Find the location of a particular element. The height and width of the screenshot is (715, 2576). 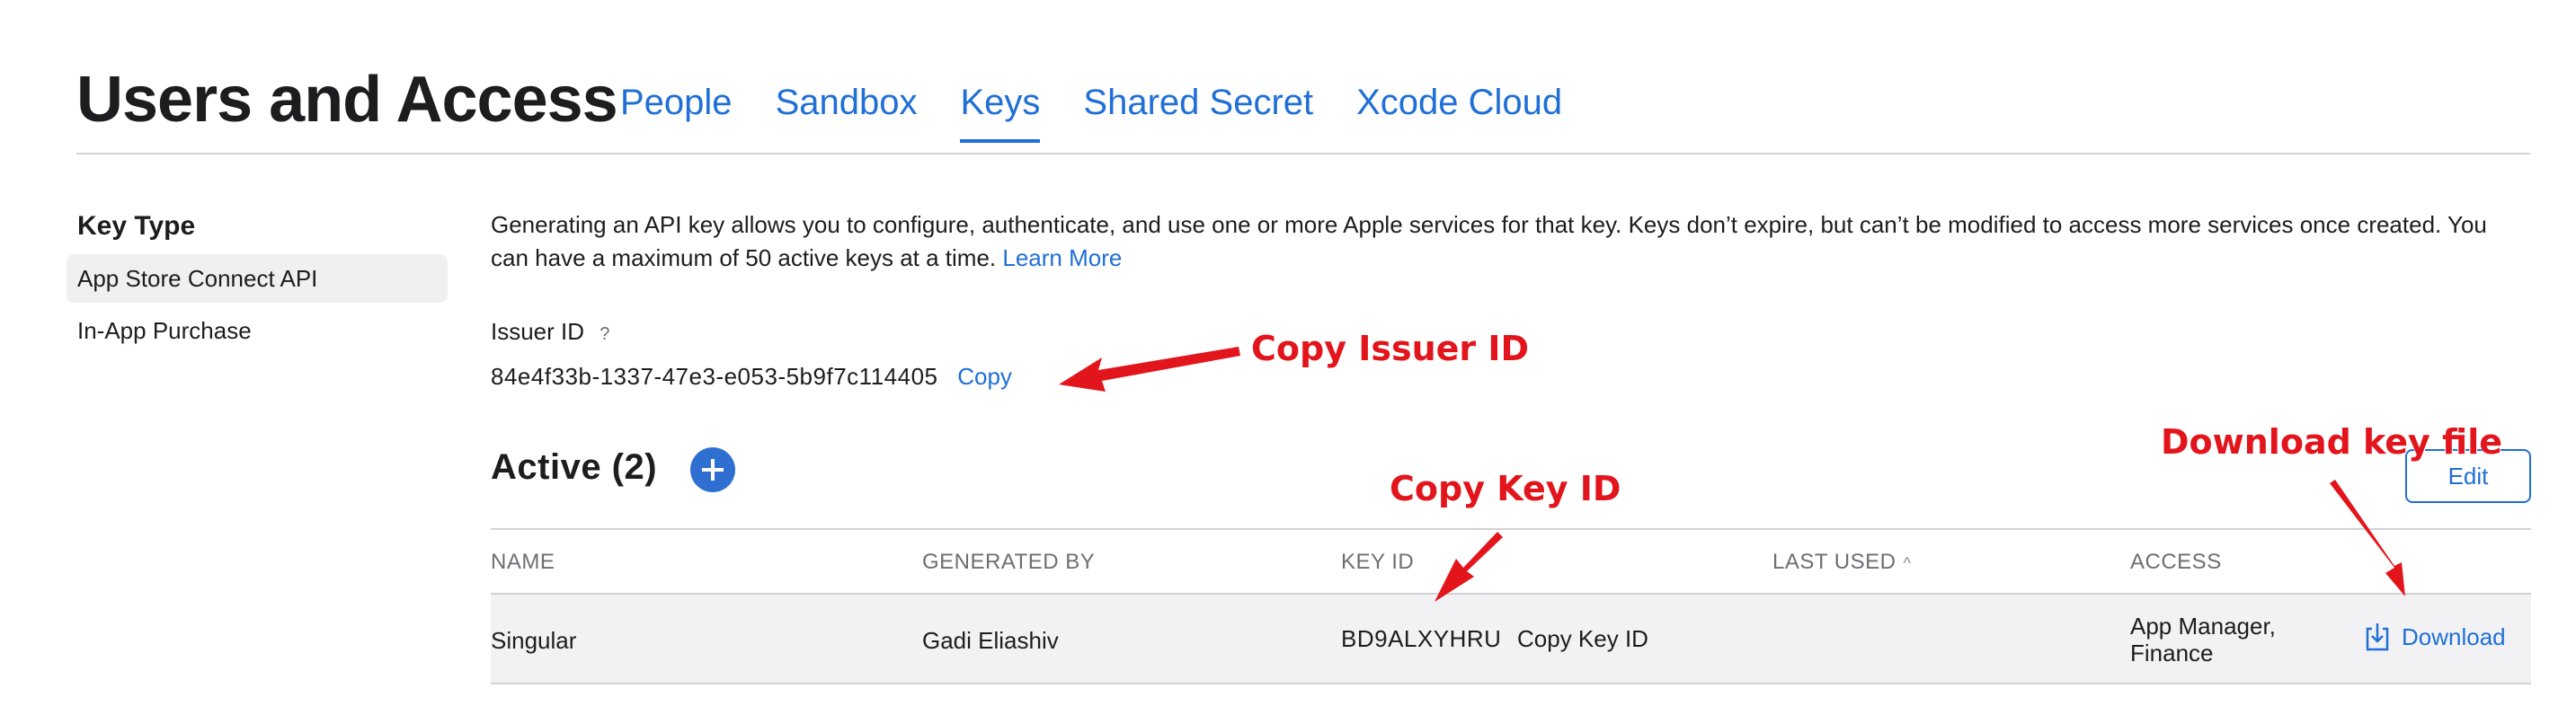

annotation-copy-issuer-id: Copy Issuer ID is located at coordinates (1390, 348).